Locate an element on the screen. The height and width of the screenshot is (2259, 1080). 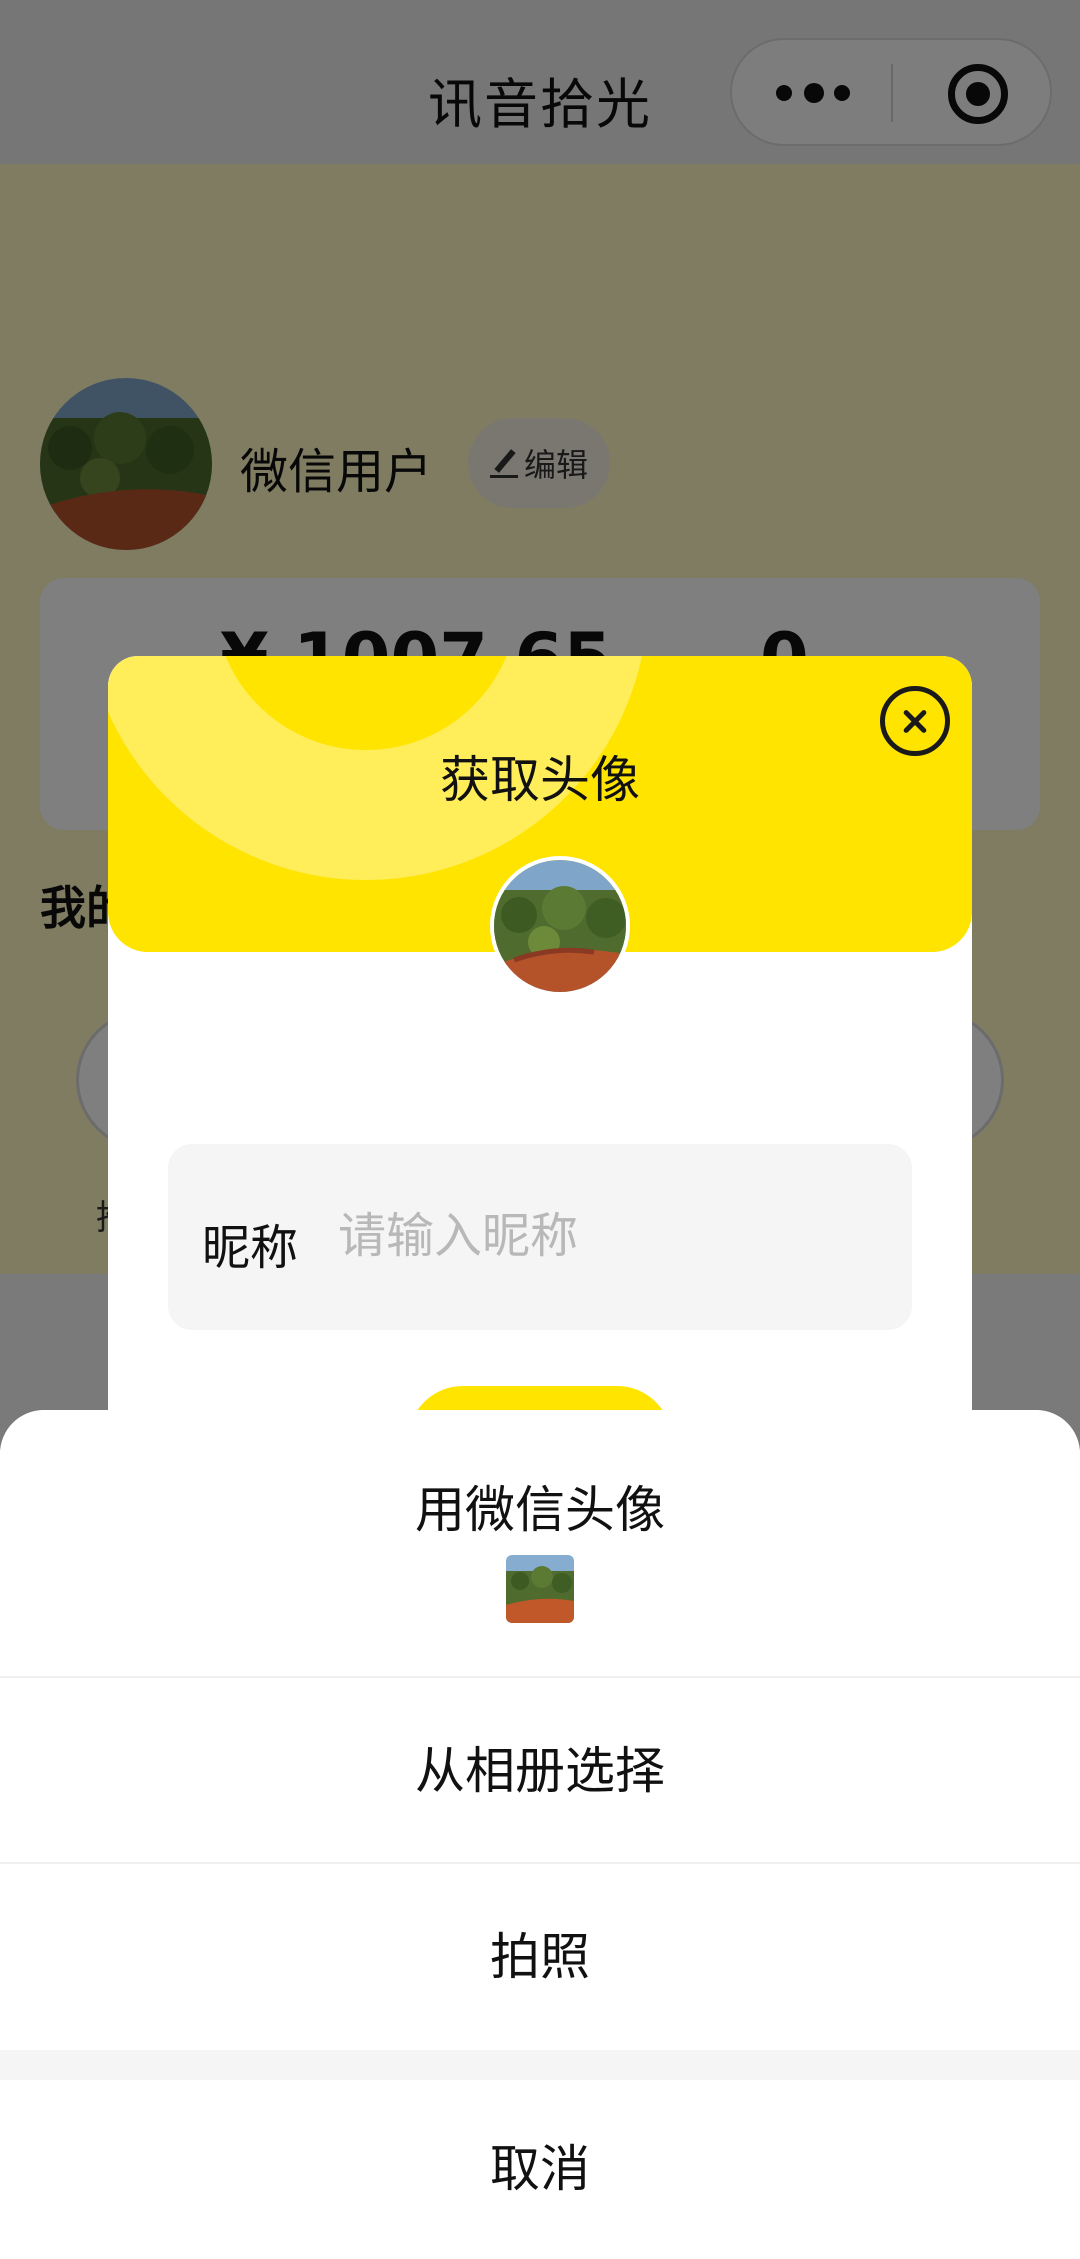
dialog-avatar is located at coordinates (560, 926).